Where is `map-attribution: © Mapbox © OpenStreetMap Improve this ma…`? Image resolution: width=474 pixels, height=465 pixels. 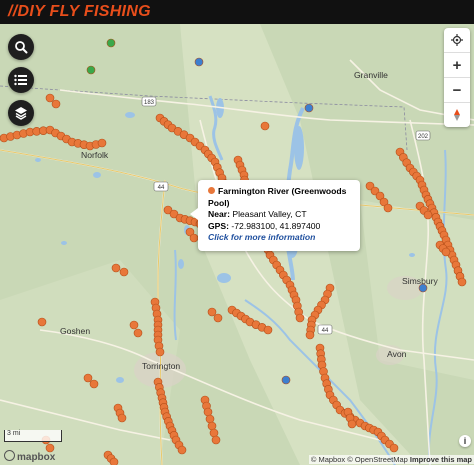 map-attribution: © Mapbox © OpenStreetMap Improve this ma… is located at coordinates (391, 459).